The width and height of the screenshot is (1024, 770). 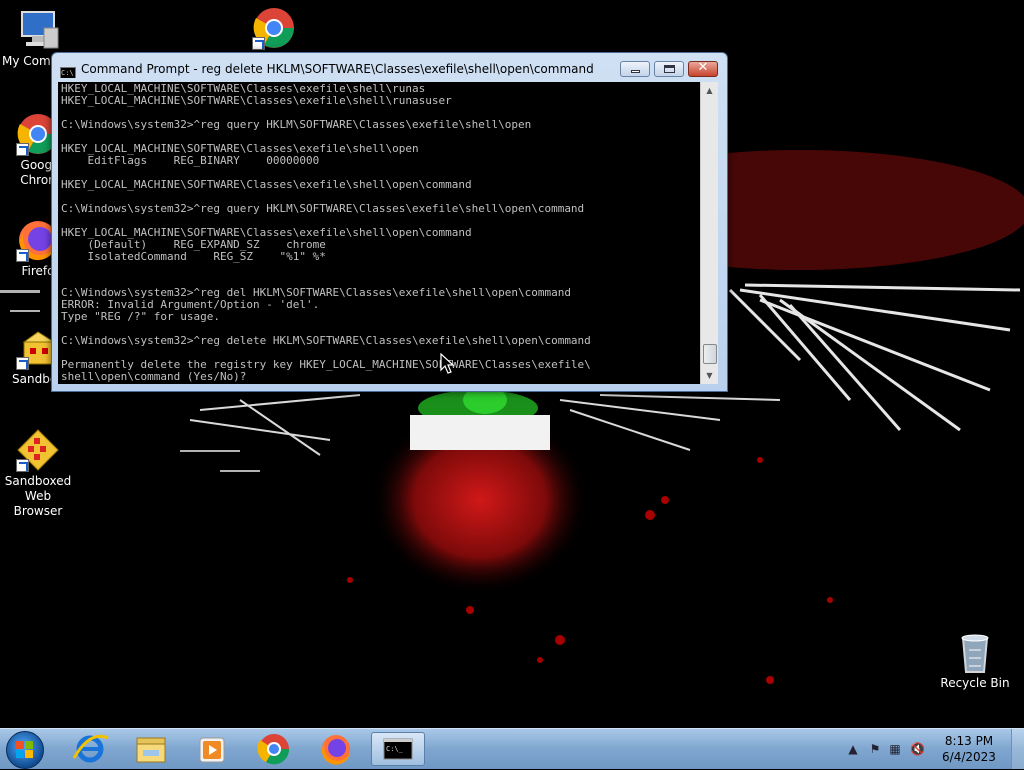 What do you see at coordinates (853, 749) in the screenshot?
I see `show-hidden-icons-arrow: ▲` at bounding box center [853, 749].